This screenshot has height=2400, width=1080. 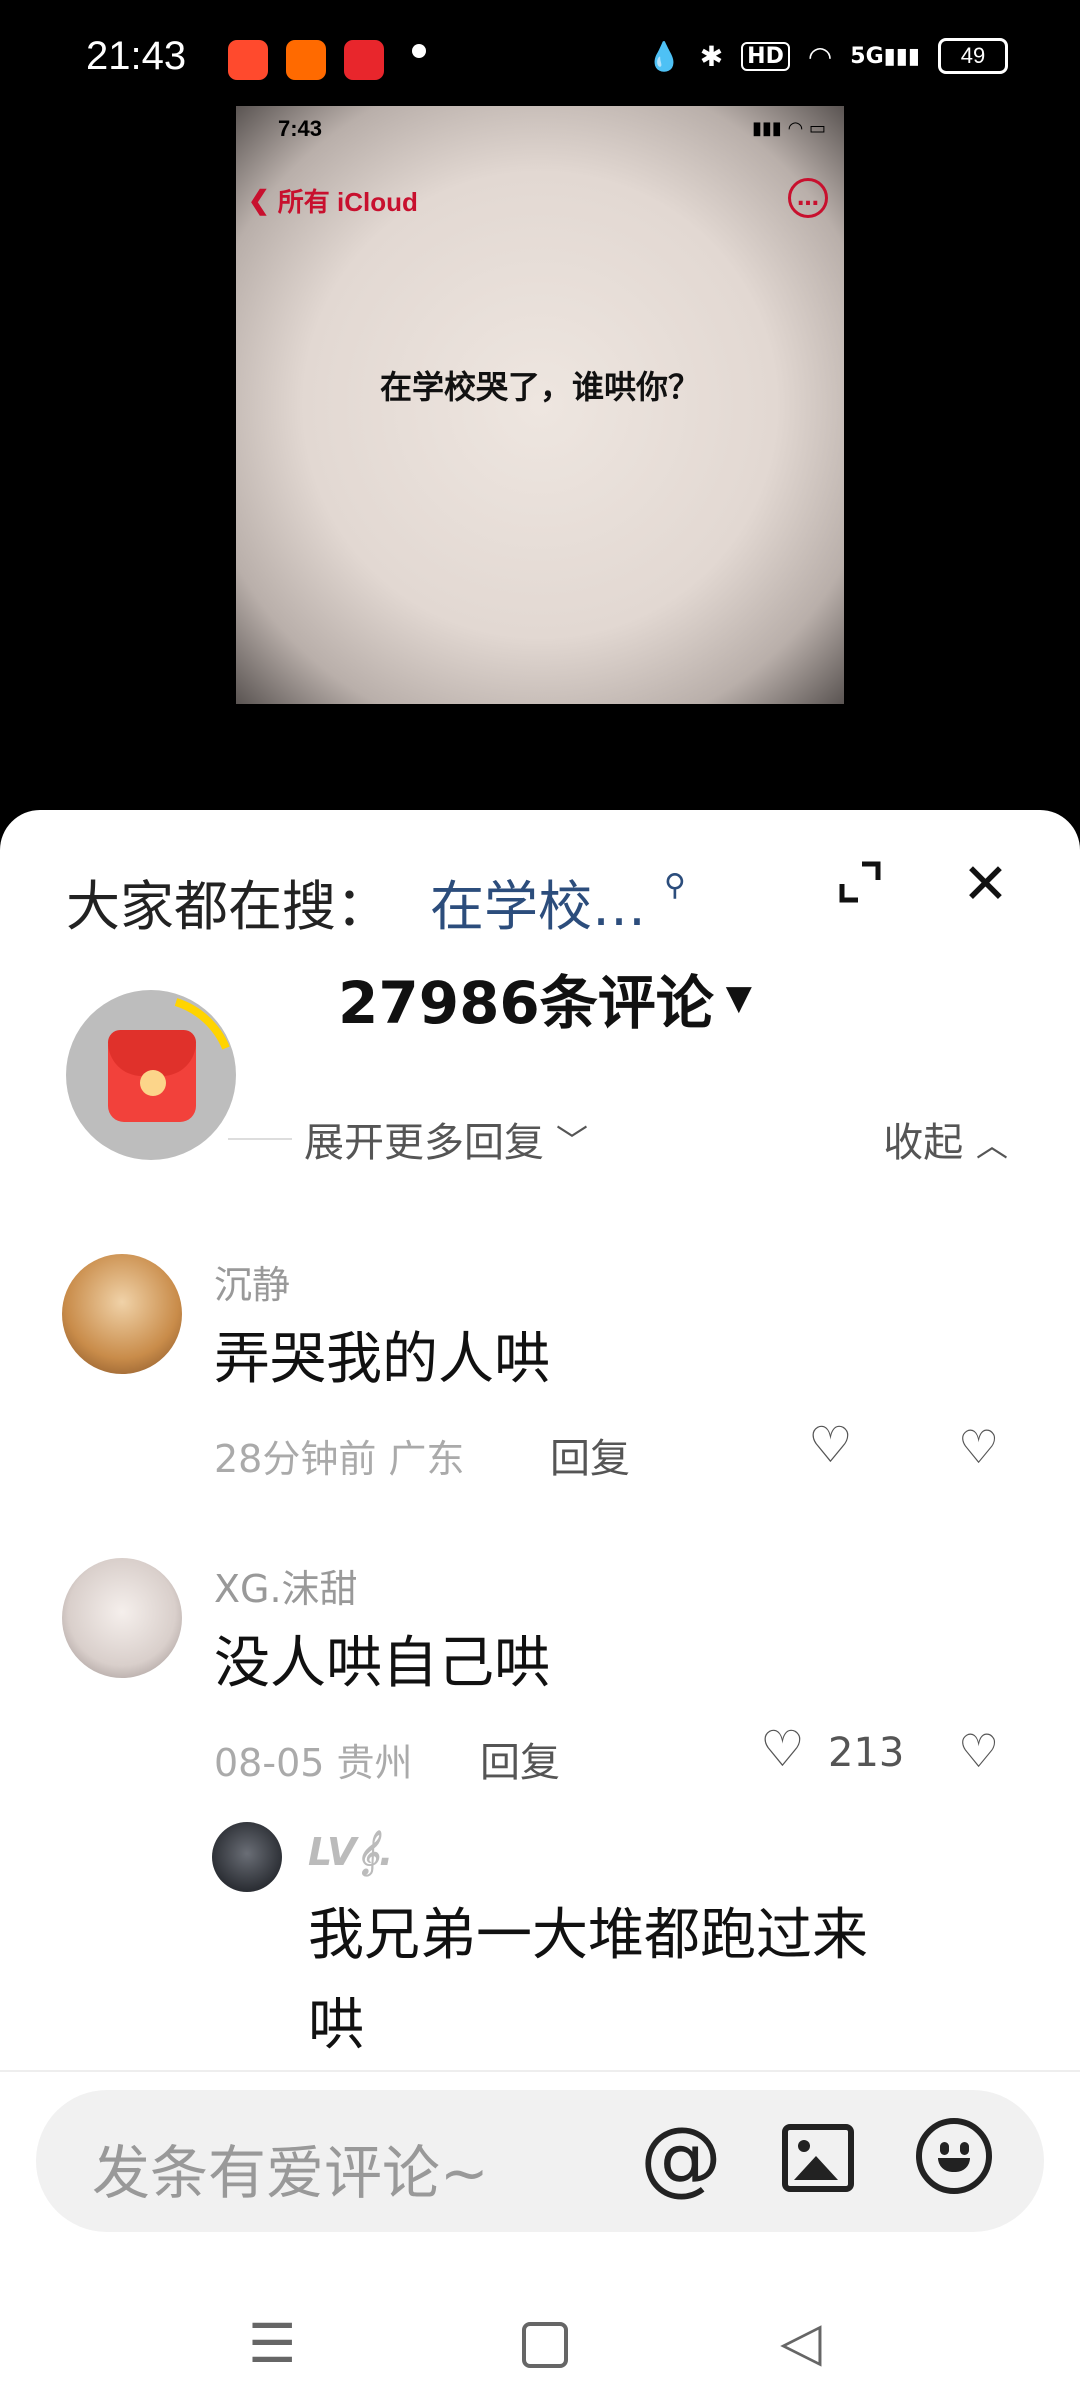 I want to click on divider-line, so click(x=260, y=1139).